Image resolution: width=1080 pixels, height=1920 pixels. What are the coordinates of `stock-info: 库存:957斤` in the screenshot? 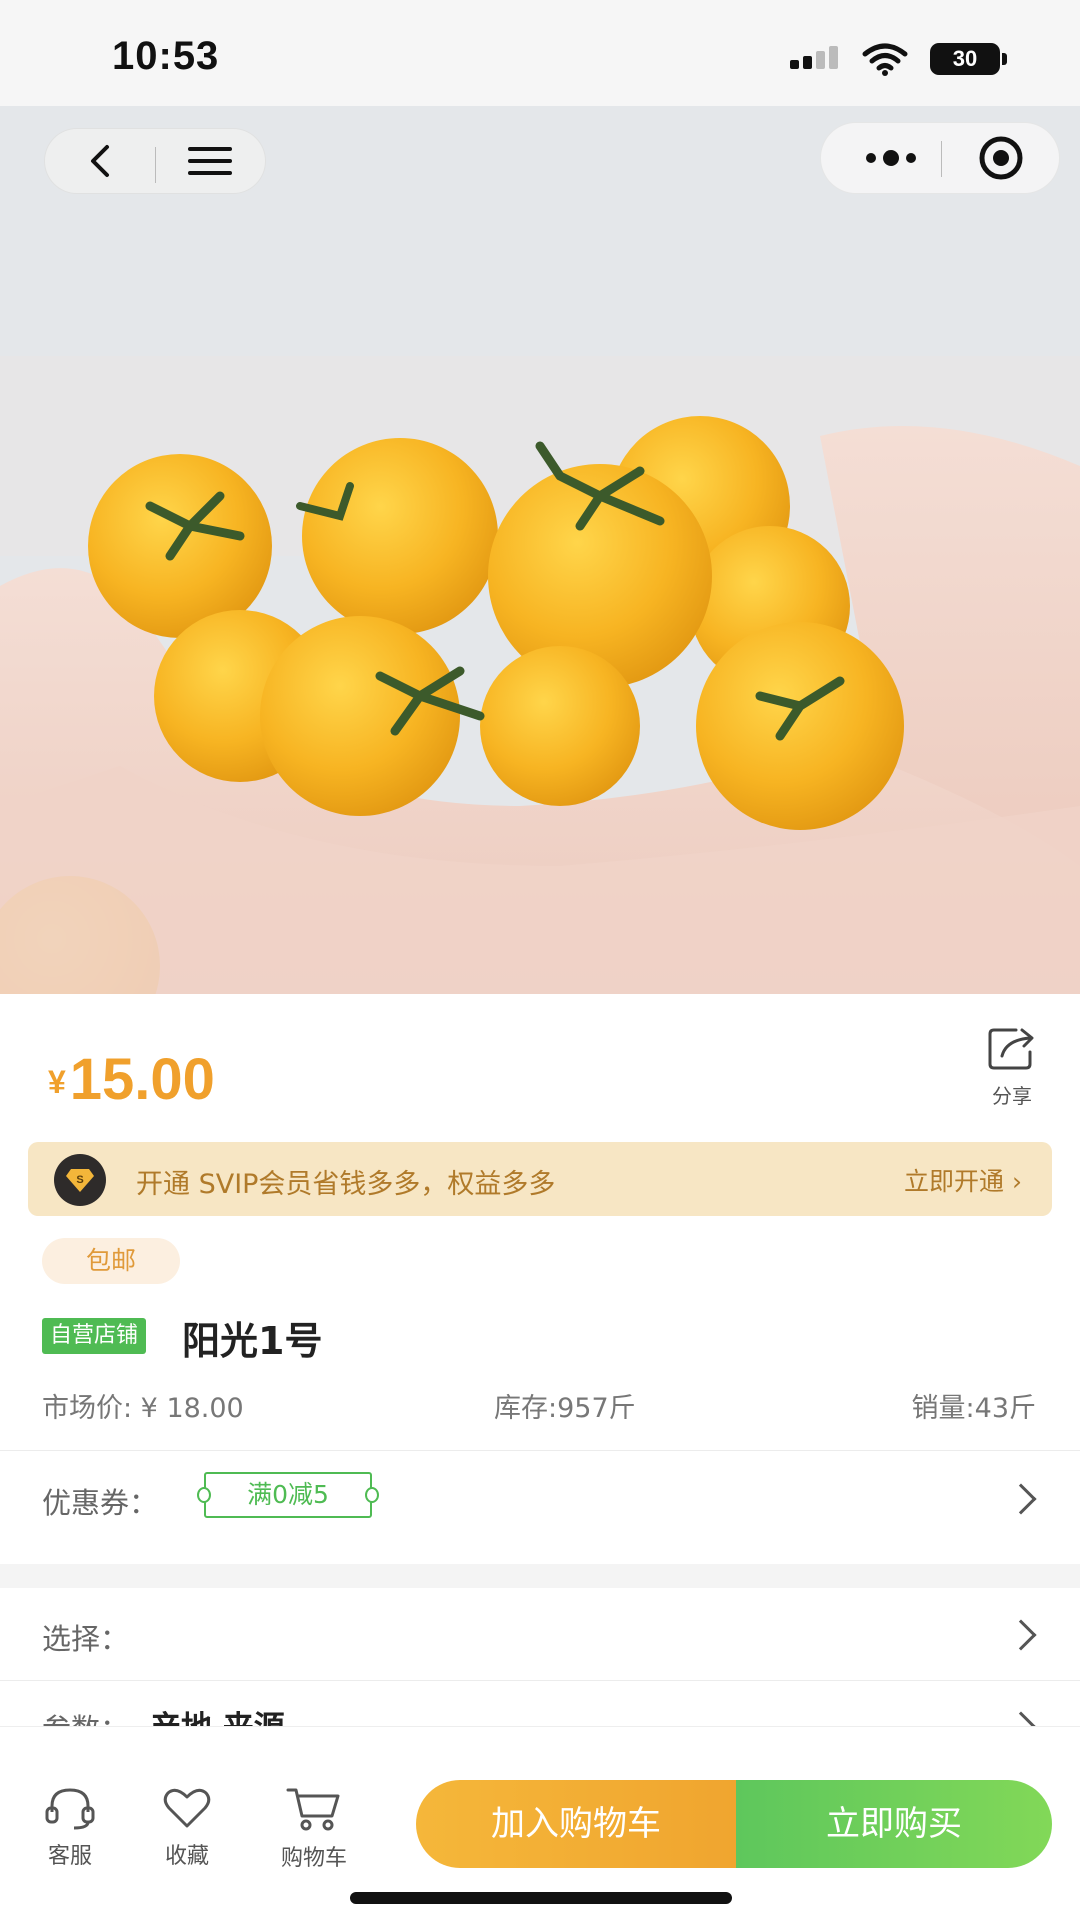 It's located at (565, 1408).